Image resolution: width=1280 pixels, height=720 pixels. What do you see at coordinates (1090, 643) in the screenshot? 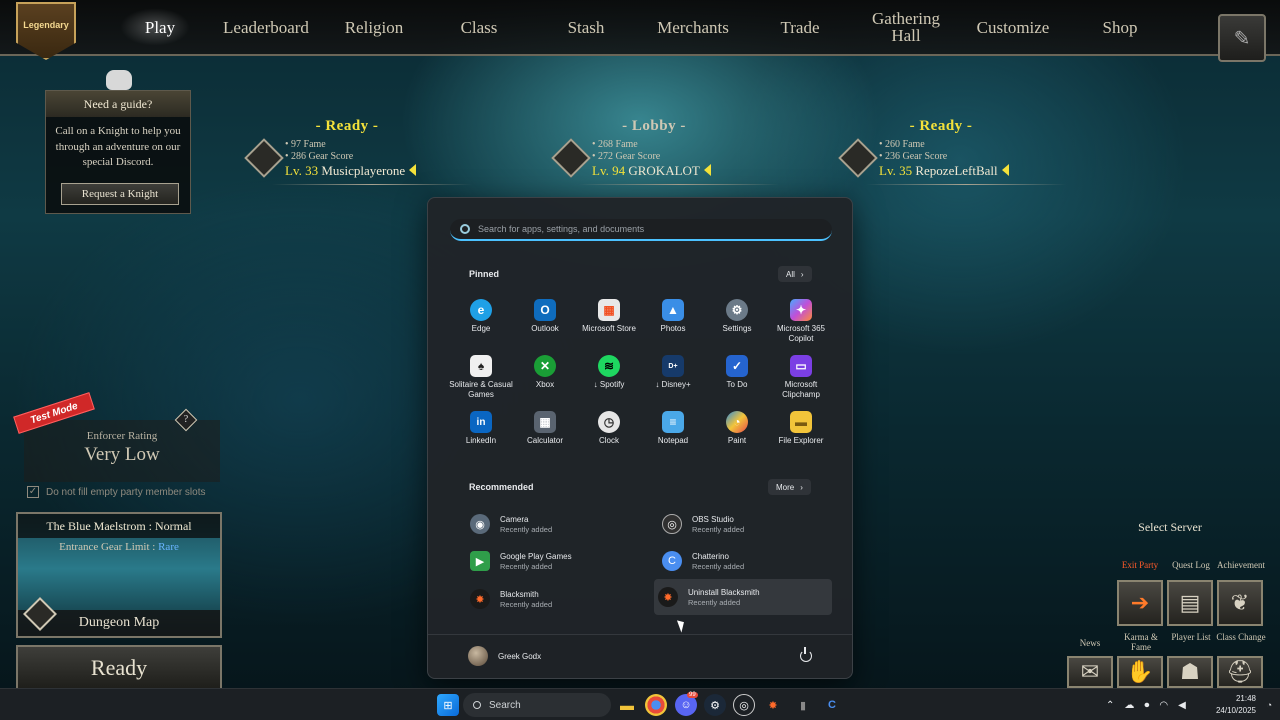
I see `news-label: News` at bounding box center [1090, 643].